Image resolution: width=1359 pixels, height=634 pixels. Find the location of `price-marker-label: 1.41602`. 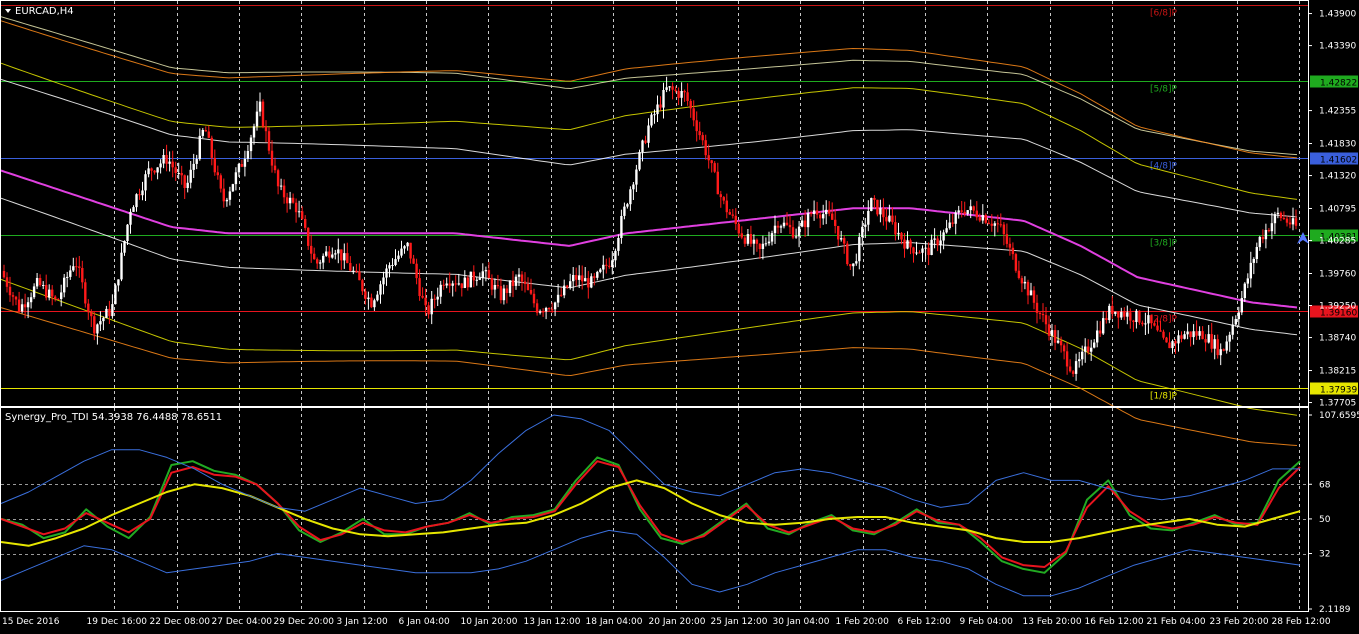

price-marker-label: 1.41602 is located at coordinates (1338, 161).